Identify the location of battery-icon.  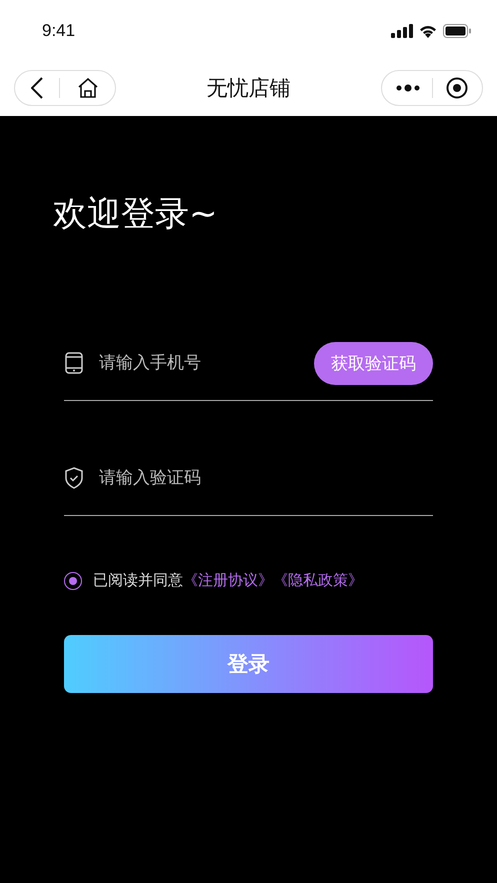
(457, 31).